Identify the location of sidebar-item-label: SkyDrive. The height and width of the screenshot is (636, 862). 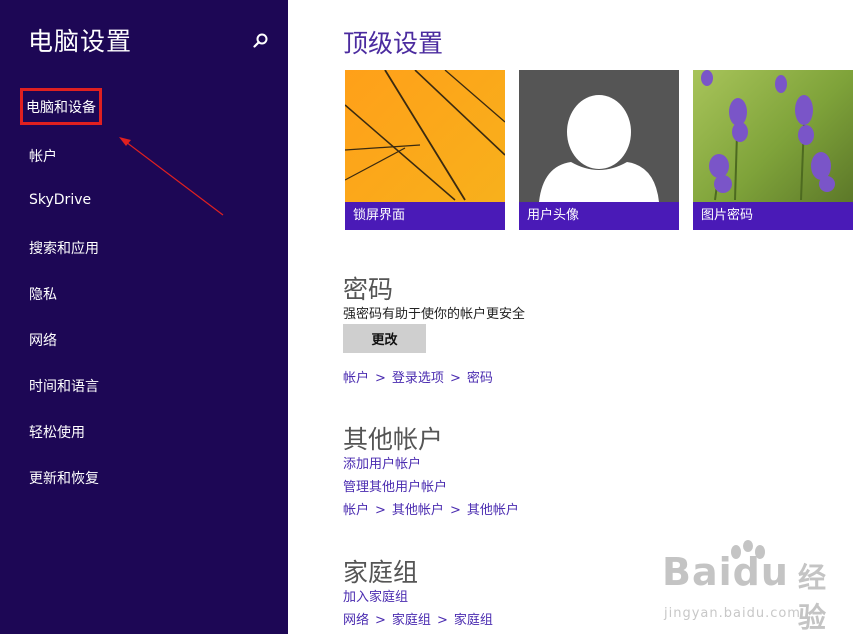
(60, 200).